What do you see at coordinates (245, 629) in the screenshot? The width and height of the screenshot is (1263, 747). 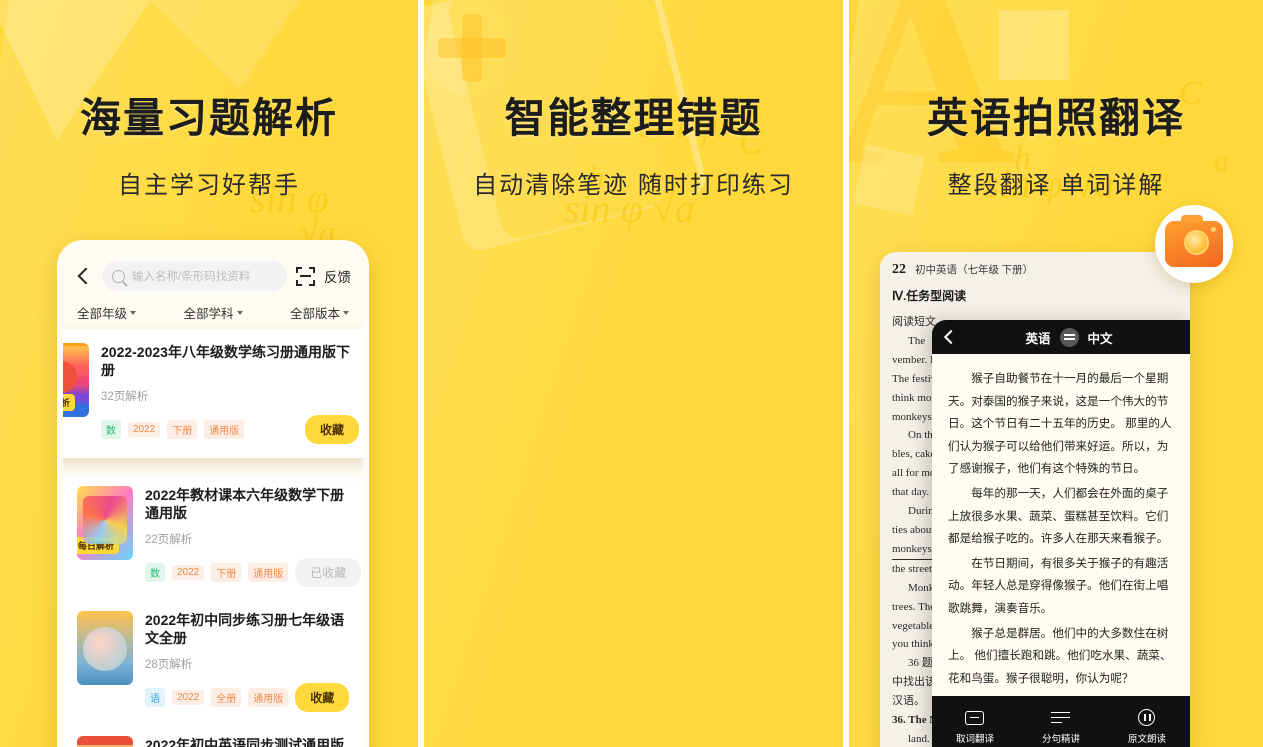 I see `list-item-title: 2022年初中同步练习册七年级语文全册` at bounding box center [245, 629].